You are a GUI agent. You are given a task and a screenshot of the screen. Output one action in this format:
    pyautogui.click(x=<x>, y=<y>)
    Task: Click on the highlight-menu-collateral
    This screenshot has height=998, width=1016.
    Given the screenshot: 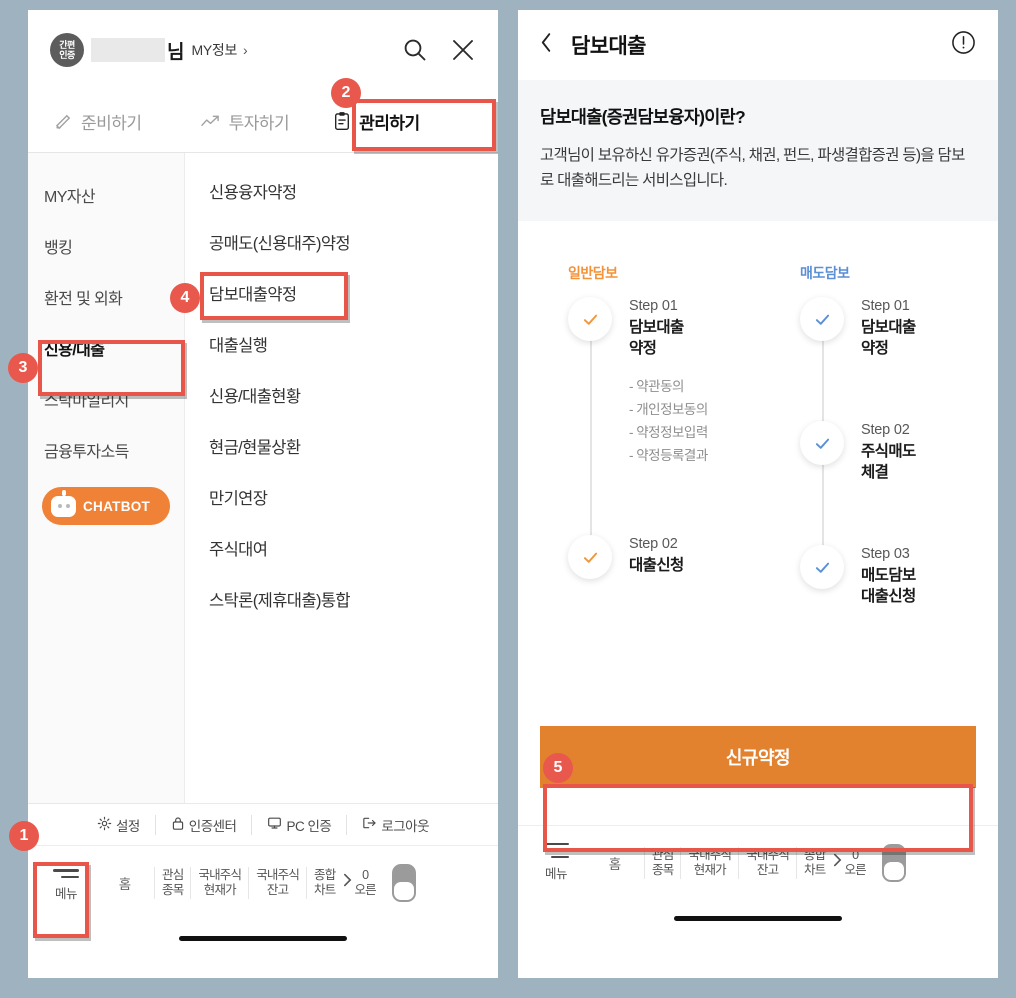 What is the action you would take?
    pyautogui.click(x=274, y=296)
    